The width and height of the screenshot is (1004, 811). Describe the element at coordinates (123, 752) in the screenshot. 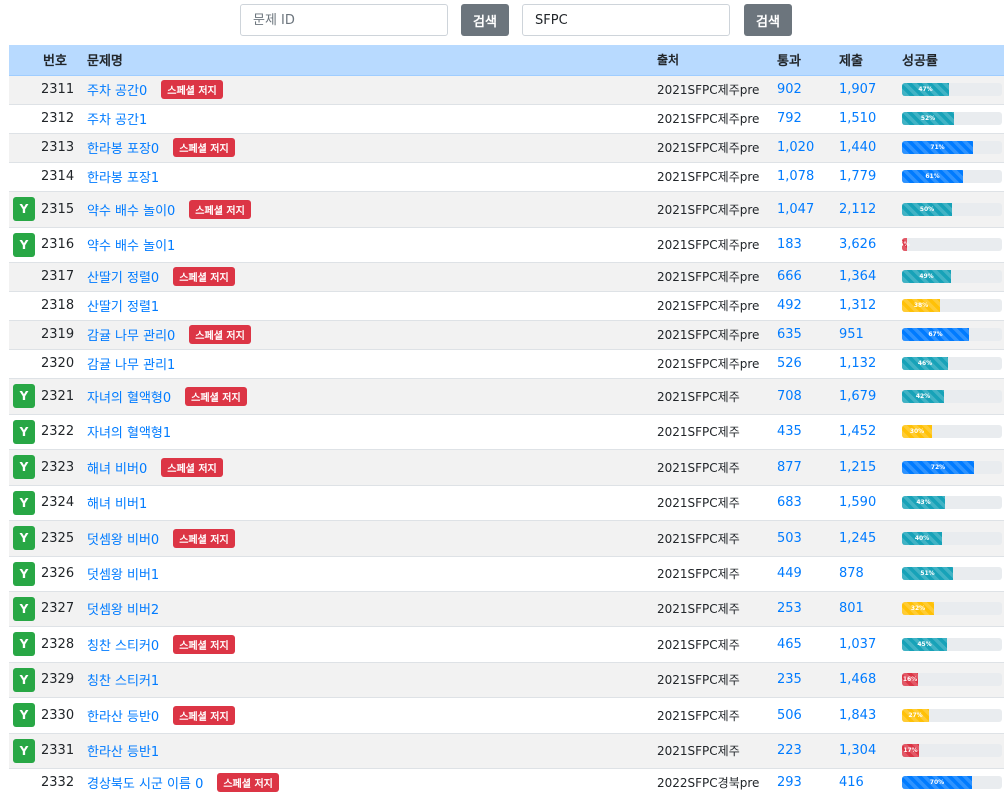

I see `problem-title-link: 한라산 등반1` at that location.